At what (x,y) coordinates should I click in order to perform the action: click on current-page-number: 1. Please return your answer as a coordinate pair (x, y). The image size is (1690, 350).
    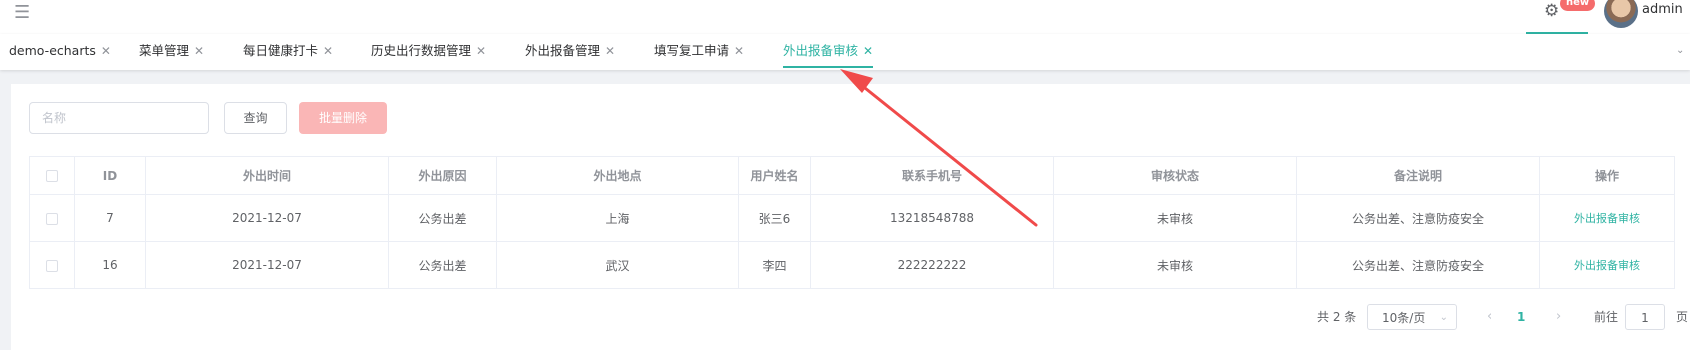
    Looking at the image, I should click on (1521, 317).